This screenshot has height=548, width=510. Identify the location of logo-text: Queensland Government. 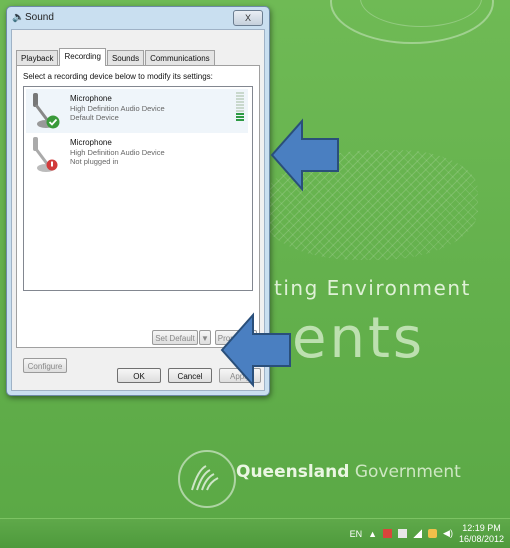
(348, 472).